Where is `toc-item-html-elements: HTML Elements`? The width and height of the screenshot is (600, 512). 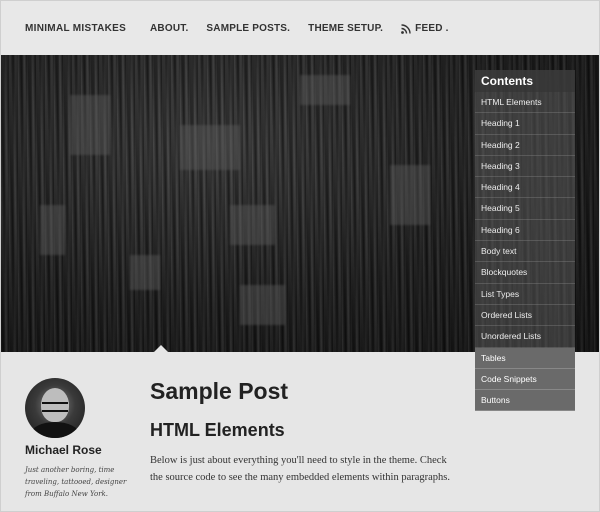 toc-item-html-elements: HTML Elements is located at coordinates (525, 103).